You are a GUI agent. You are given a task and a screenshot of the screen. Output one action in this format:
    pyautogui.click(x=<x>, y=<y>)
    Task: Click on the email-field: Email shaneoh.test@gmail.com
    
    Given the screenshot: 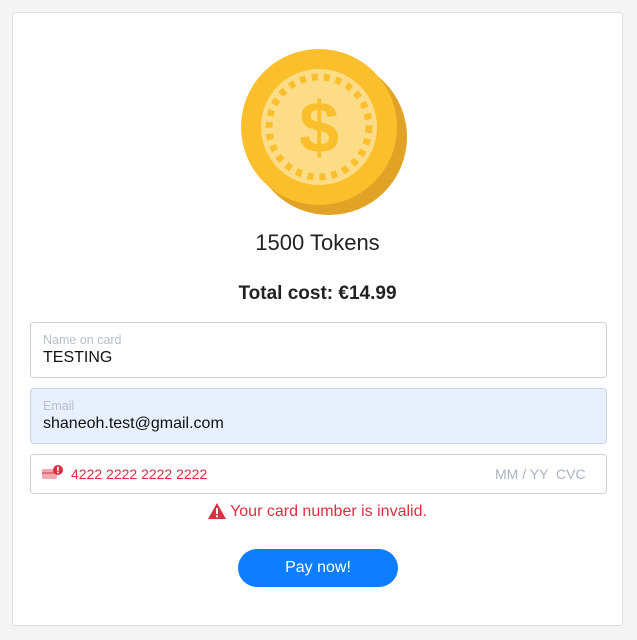 What is the action you would take?
    pyautogui.click(x=318, y=416)
    